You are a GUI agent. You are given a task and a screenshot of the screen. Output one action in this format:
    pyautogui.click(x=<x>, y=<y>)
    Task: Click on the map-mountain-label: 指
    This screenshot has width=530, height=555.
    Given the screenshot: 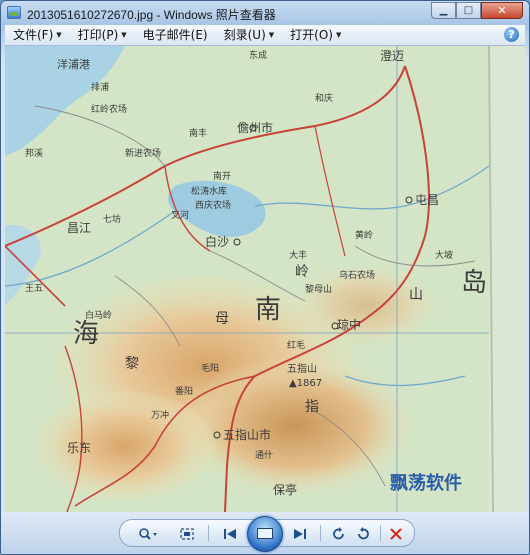 What is the action you would take?
    pyautogui.click(x=312, y=407)
    